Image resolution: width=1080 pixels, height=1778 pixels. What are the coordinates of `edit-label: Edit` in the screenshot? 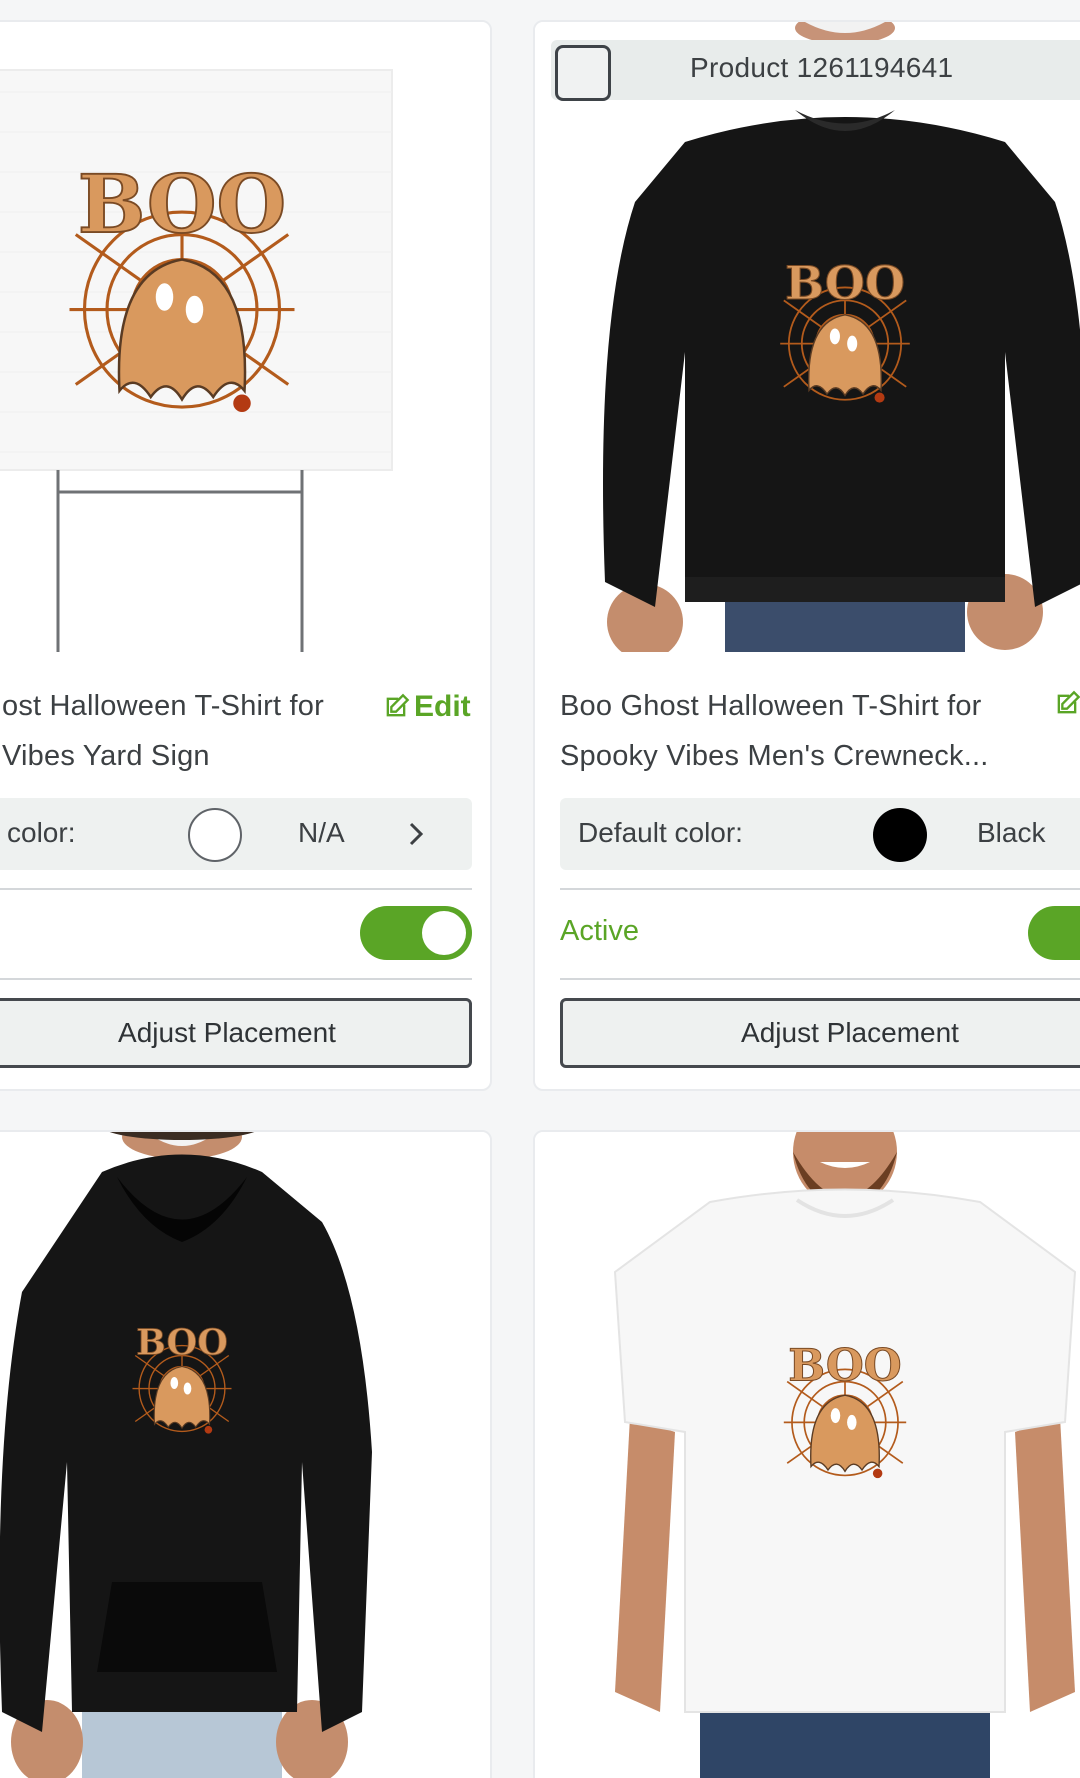 It's located at (442, 706).